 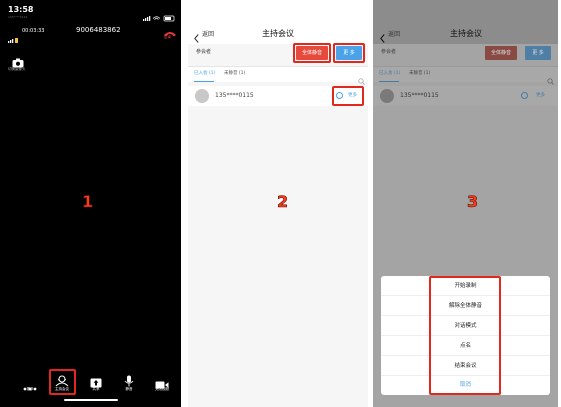 What do you see at coordinates (21, 9) in the screenshot?
I see `status-time: 13:58` at bounding box center [21, 9].